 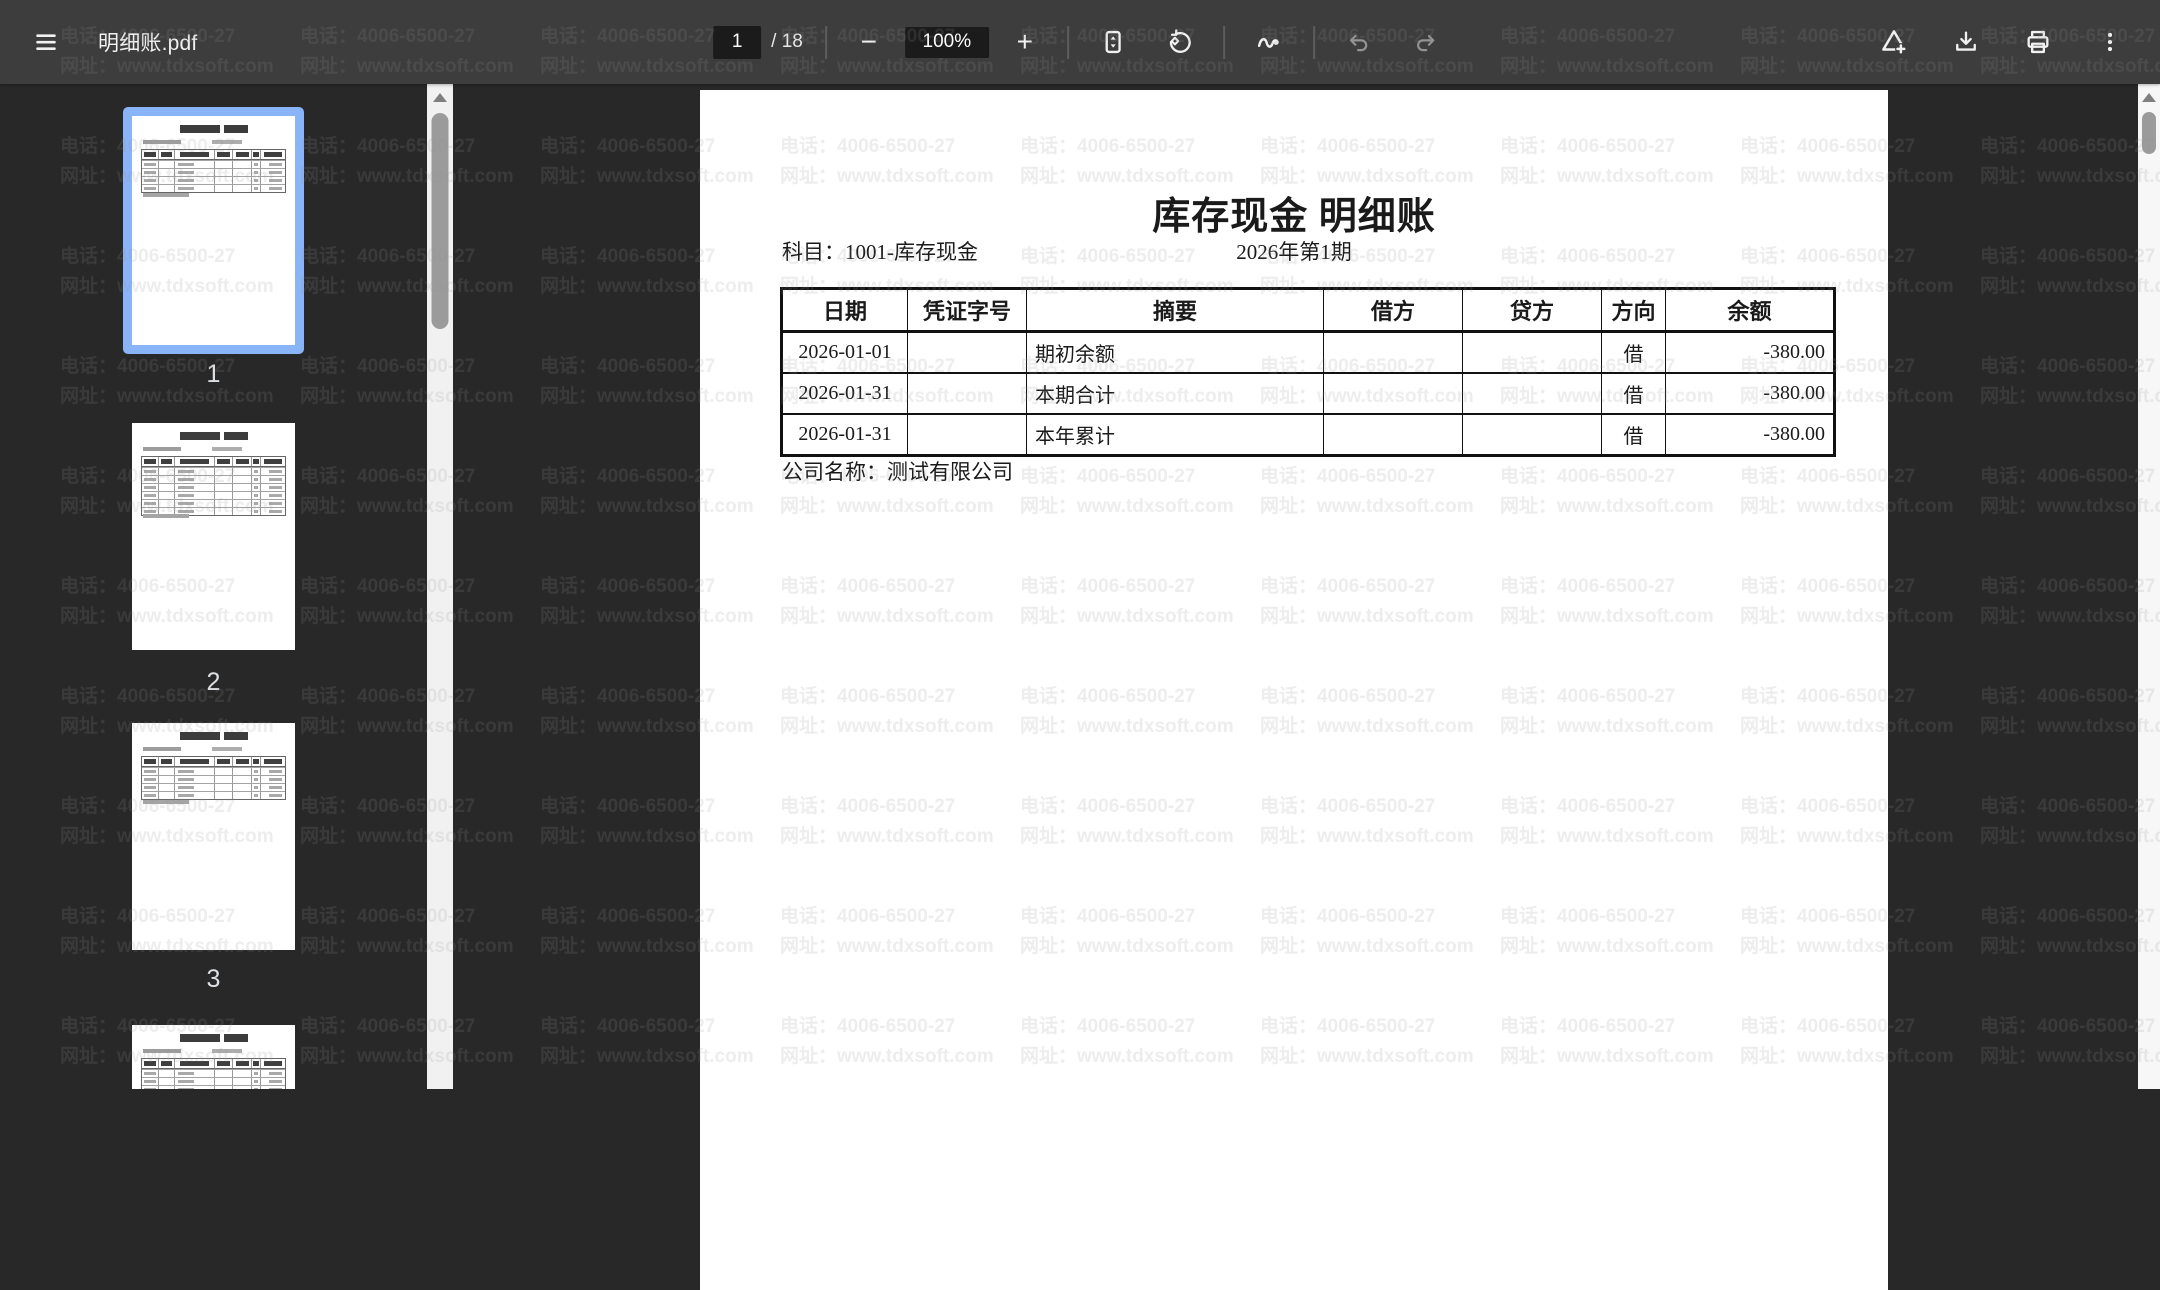 I want to click on company-label: 公司名称：测试有限公司, so click(x=897, y=472).